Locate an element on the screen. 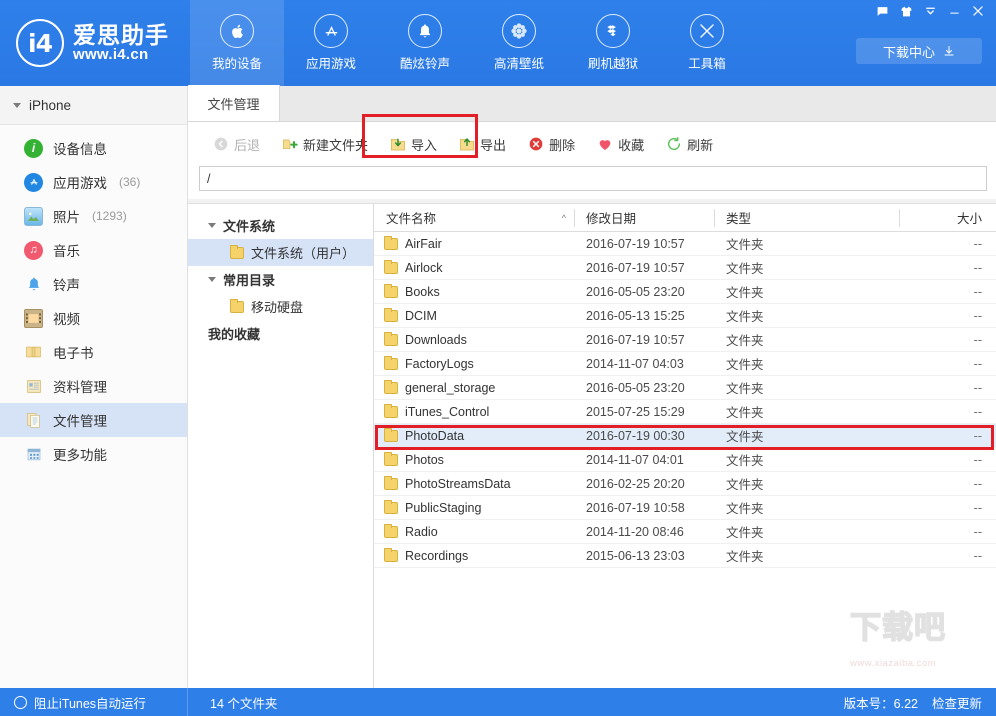  sidebar-item-data-management: 资料管理 is located at coordinates (93, 386).